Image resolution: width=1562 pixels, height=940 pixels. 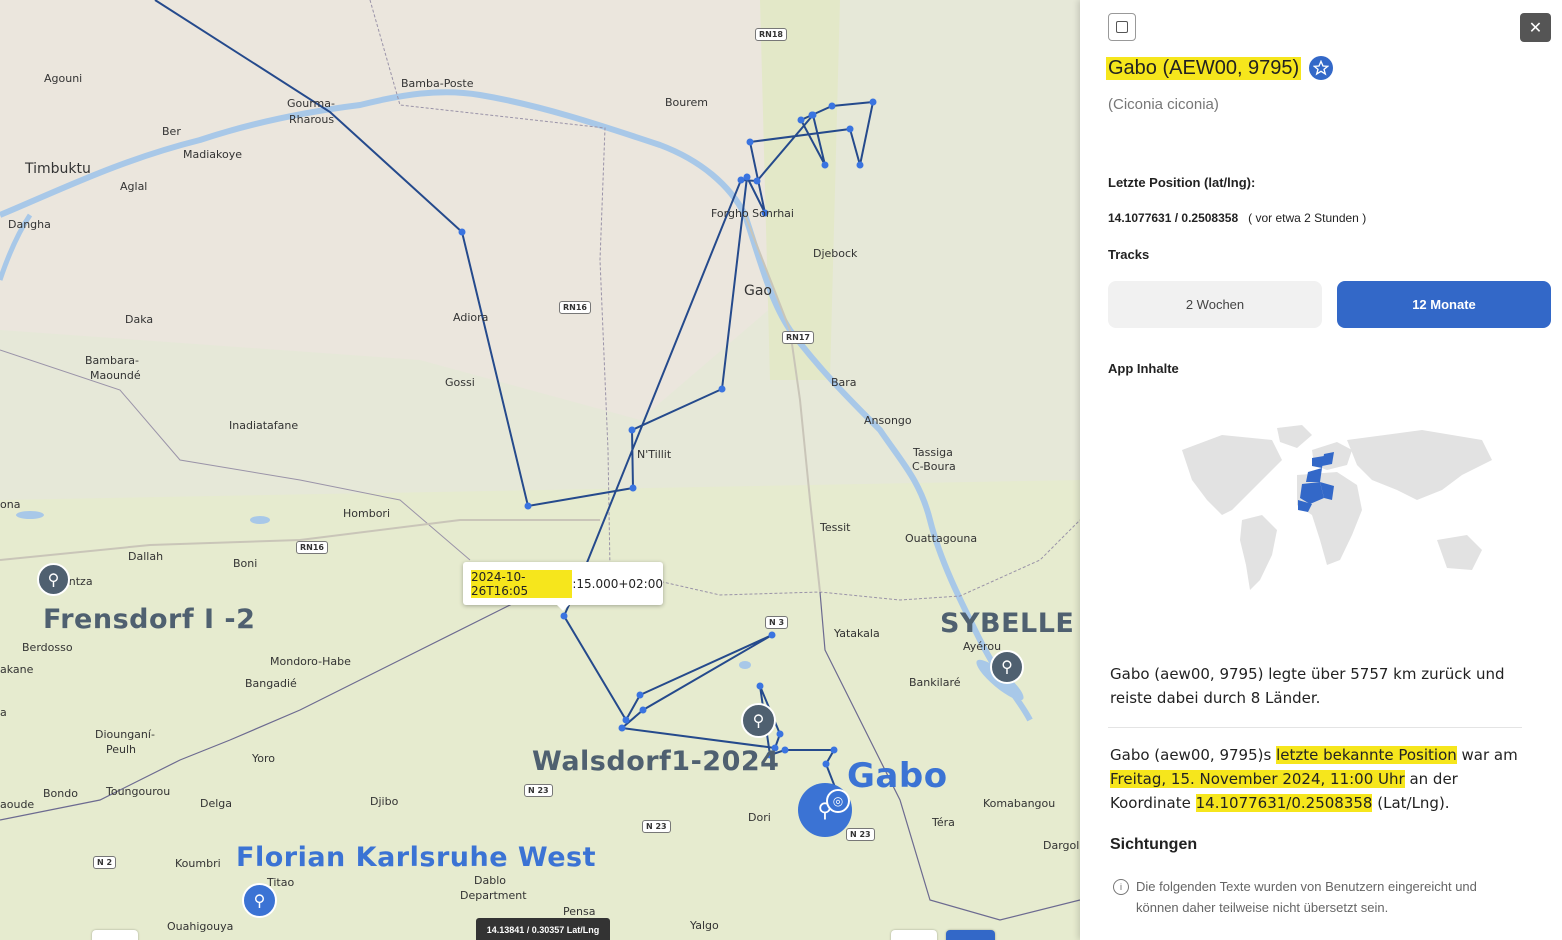 I want to click on panel-toggle-button, so click(x=1122, y=27).